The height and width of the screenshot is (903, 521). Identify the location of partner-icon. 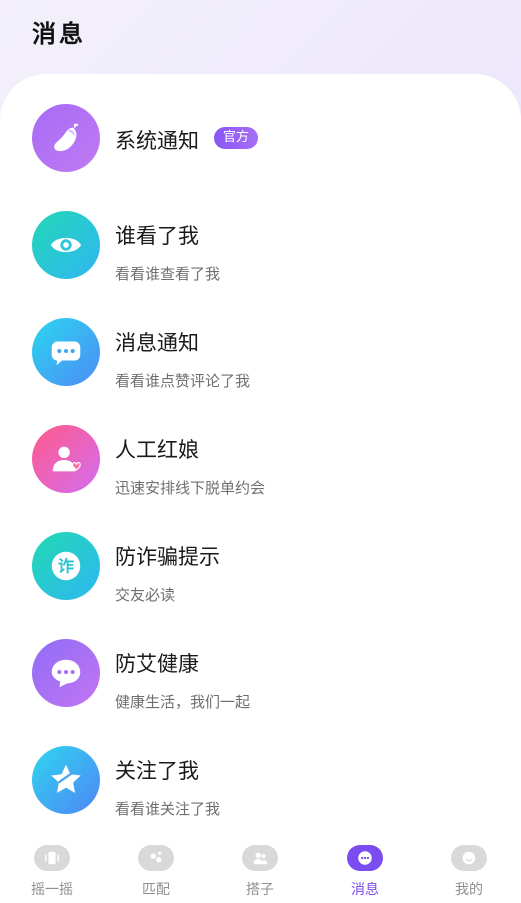
(260, 858).